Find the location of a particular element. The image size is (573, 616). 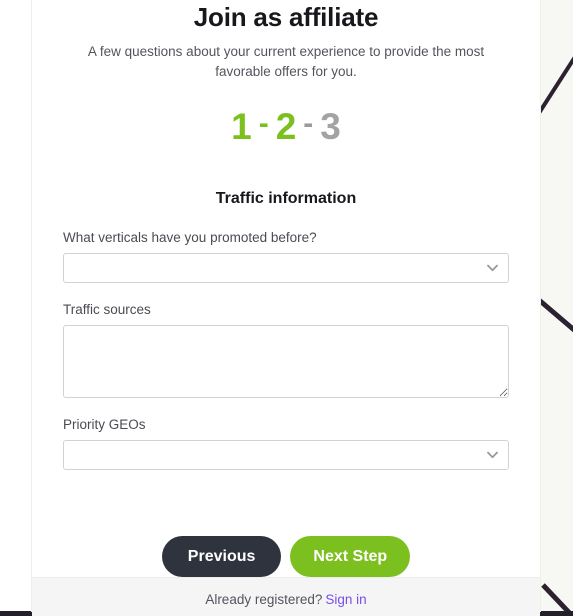

label-traffic-sources: Traffic sources is located at coordinates (107, 309).